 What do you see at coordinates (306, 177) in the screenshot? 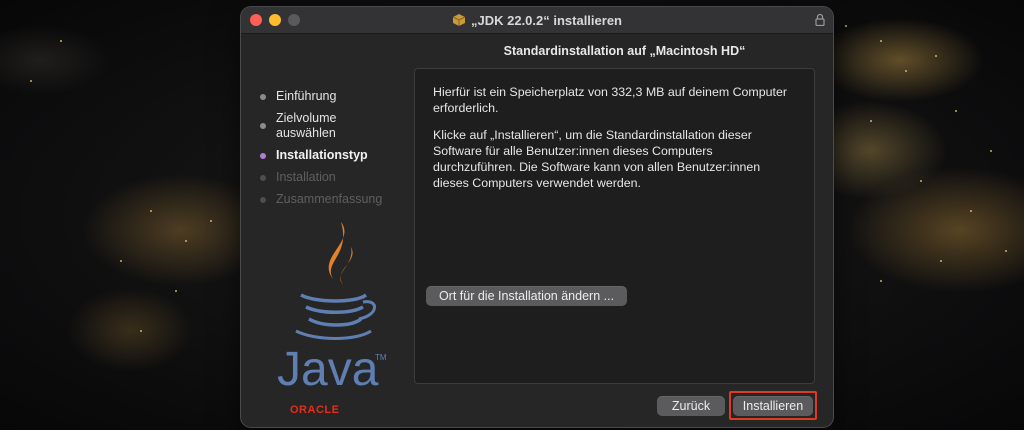
I see `step-label: Installation` at bounding box center [306, 177].